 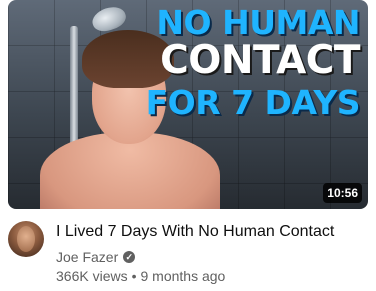 I want to click on view-count: 366K views, so click(x=92, y=276).